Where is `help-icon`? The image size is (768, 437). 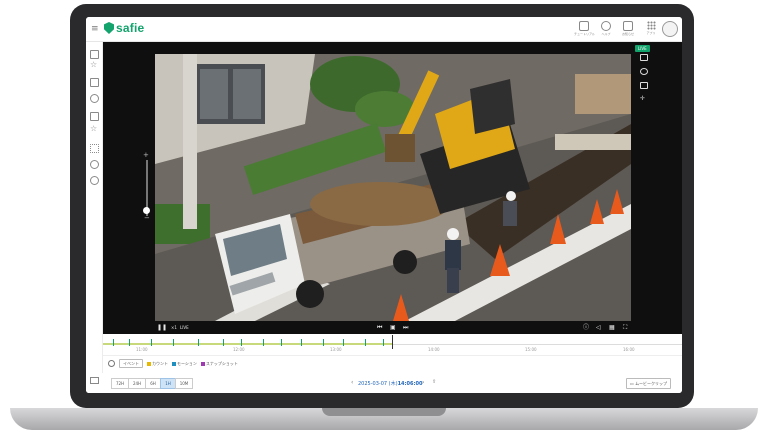 help-icon is located at coordinates (606, 26).